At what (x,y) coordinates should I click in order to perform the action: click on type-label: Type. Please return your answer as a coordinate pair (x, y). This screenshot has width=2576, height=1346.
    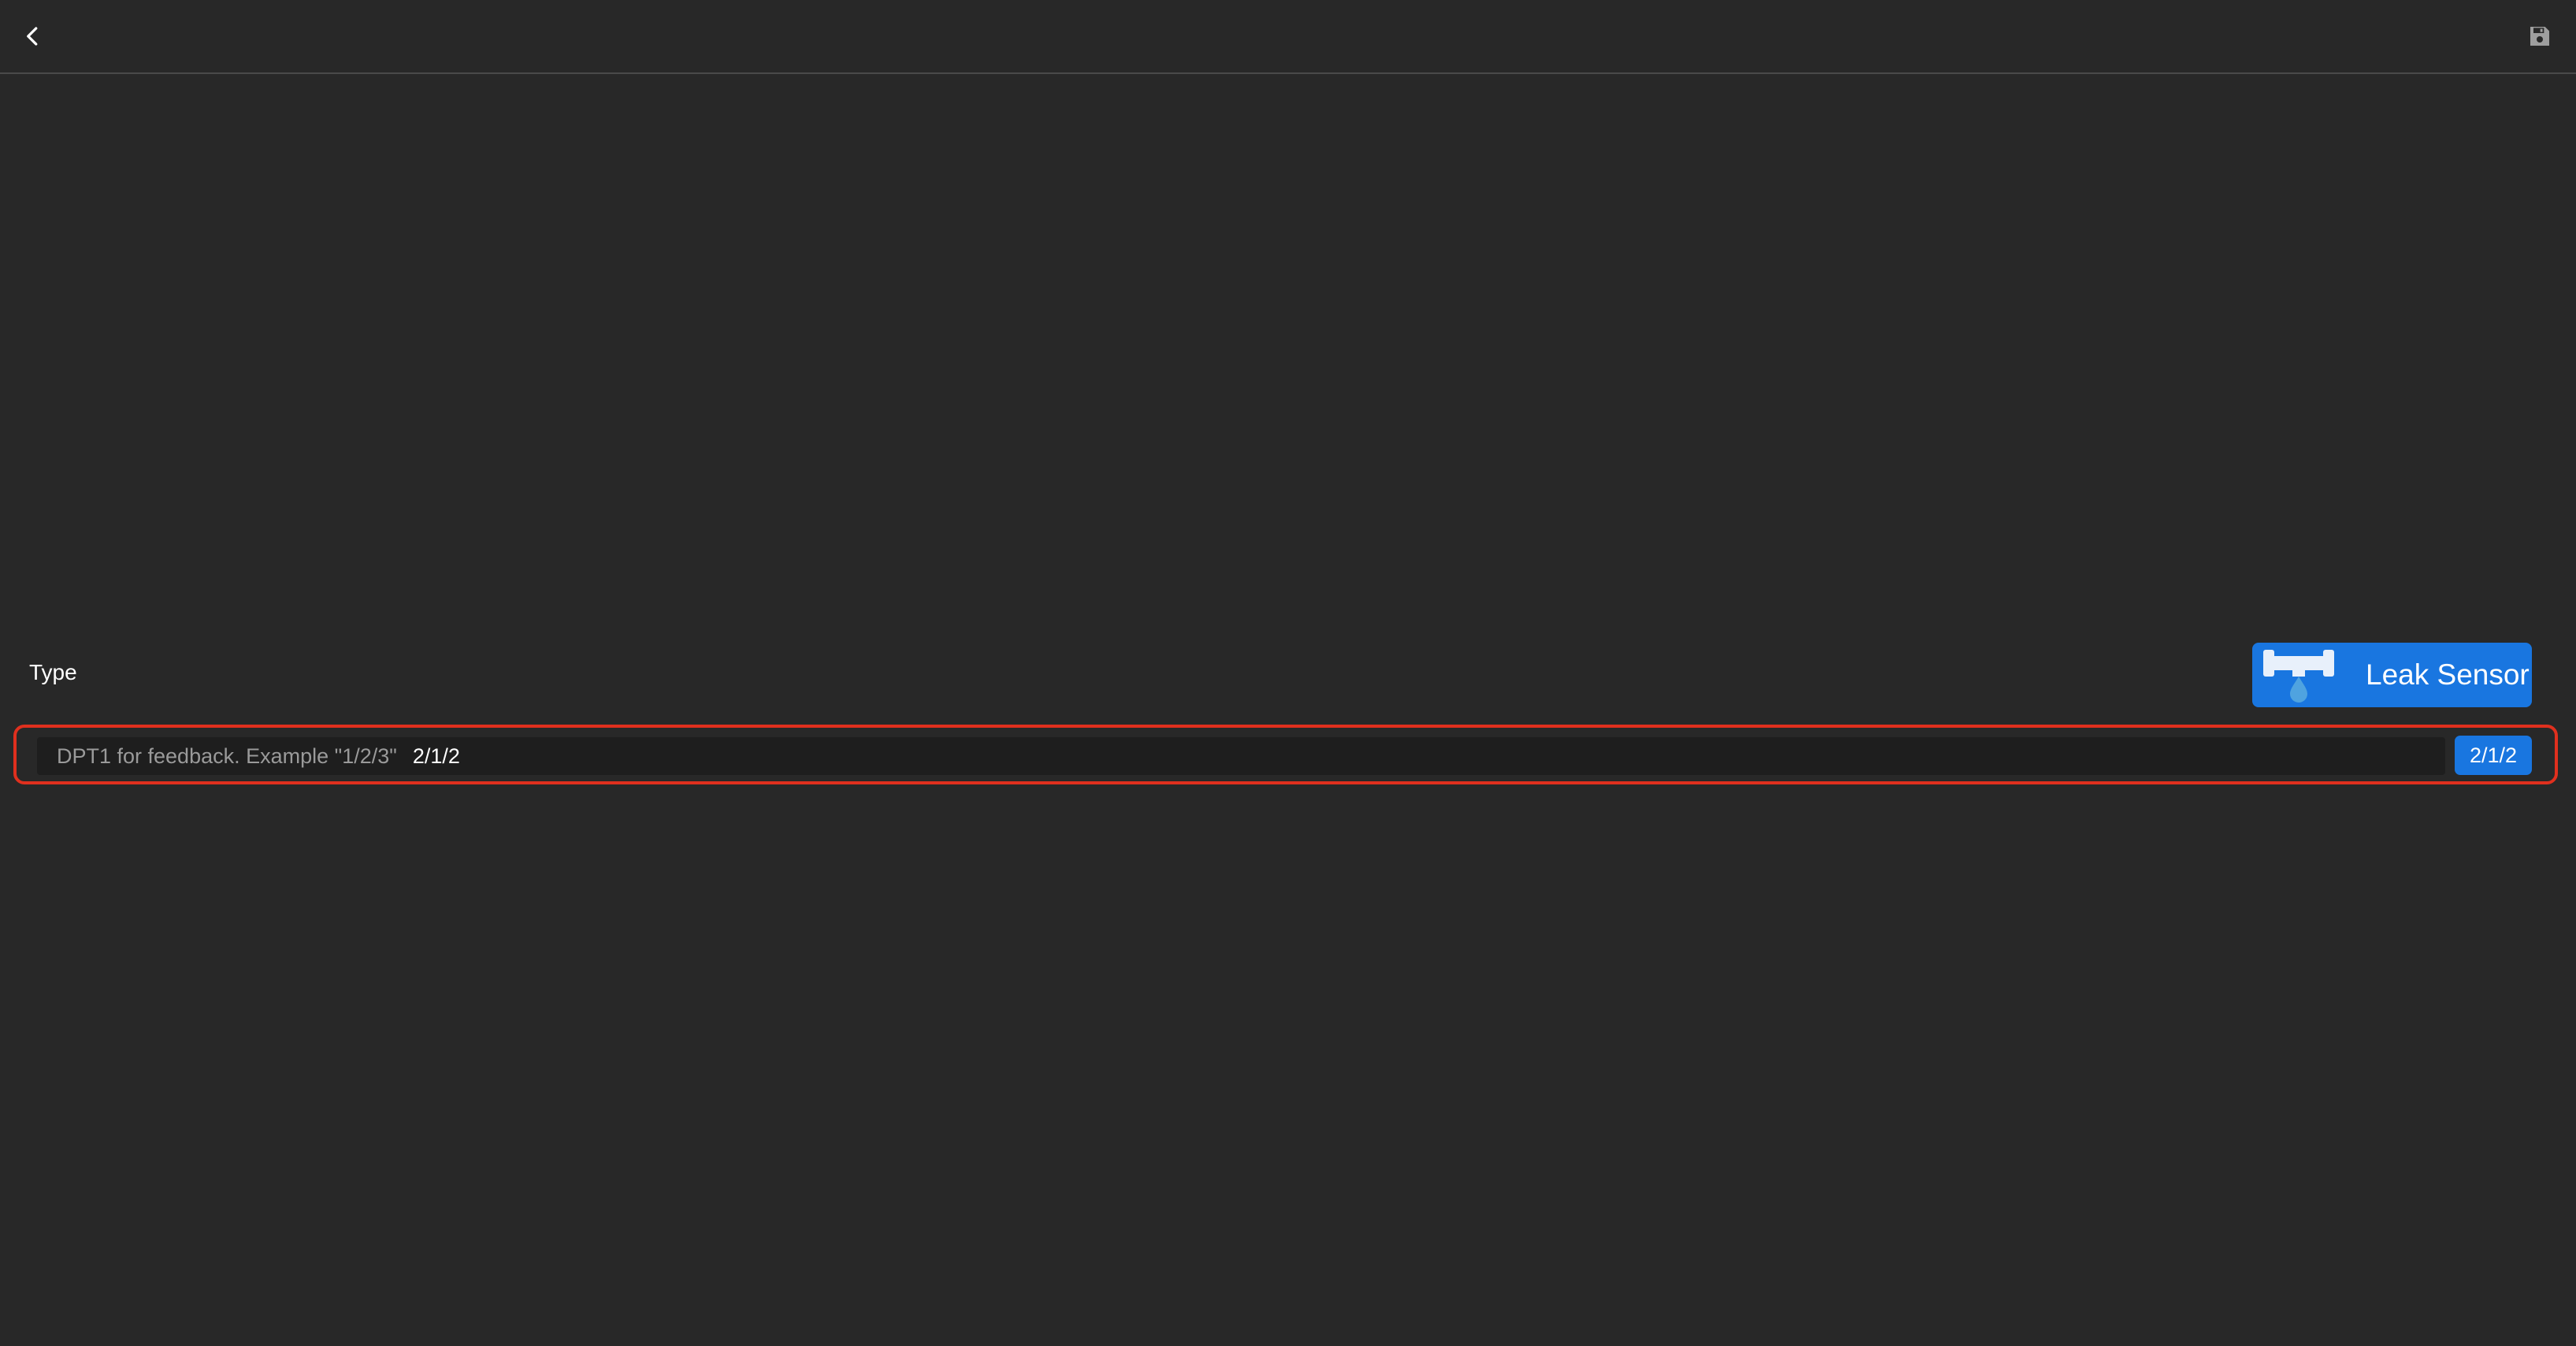
    Looking at the image, I should click on (53, 672).